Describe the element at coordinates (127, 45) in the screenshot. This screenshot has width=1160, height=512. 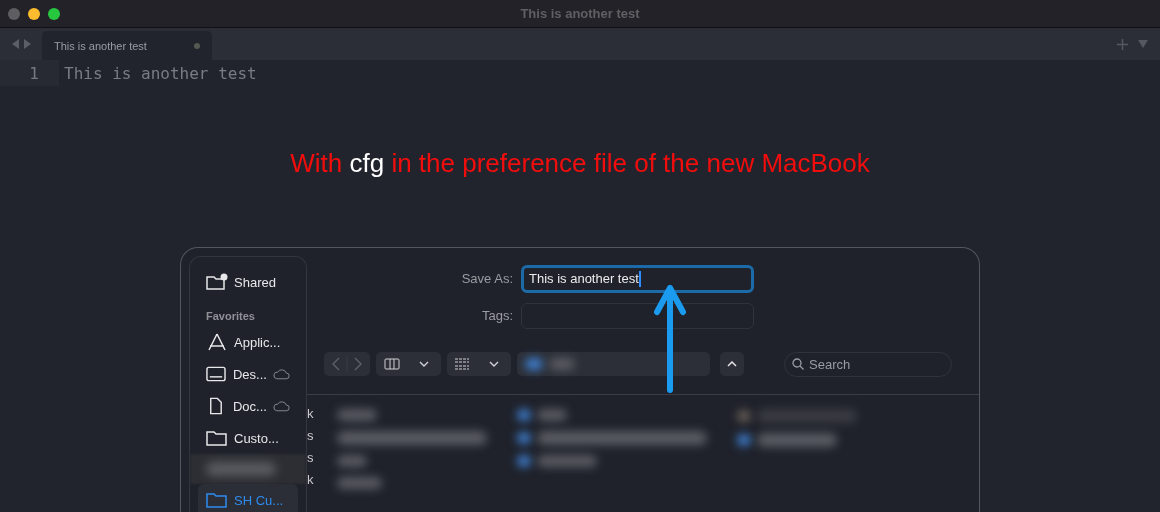
I see `editor-tab: This is another test` at that location.